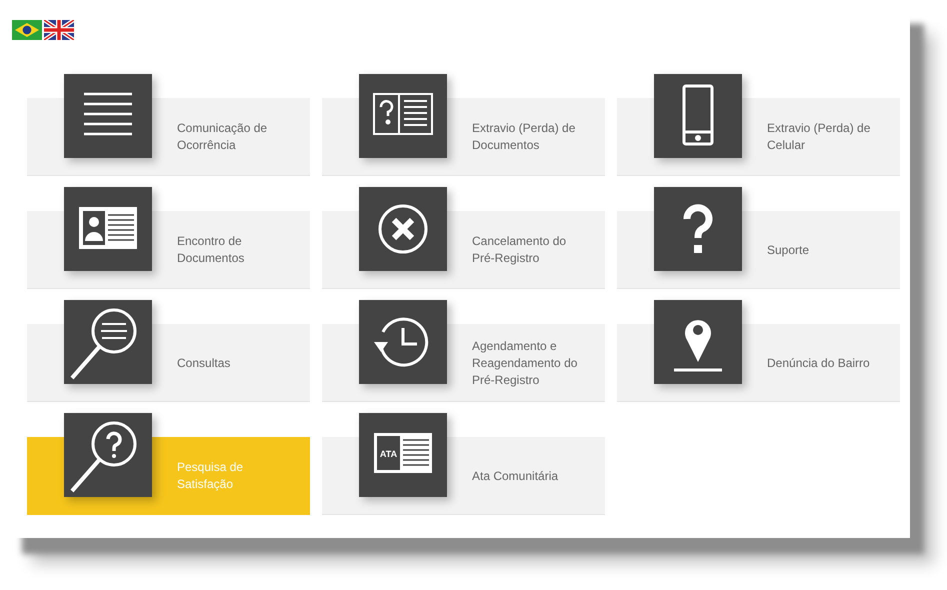 The height and width of the screenshot is (590, 947). I want to click on menu-tile: Cancelamento do Pré-Registro, so click(463, 238).